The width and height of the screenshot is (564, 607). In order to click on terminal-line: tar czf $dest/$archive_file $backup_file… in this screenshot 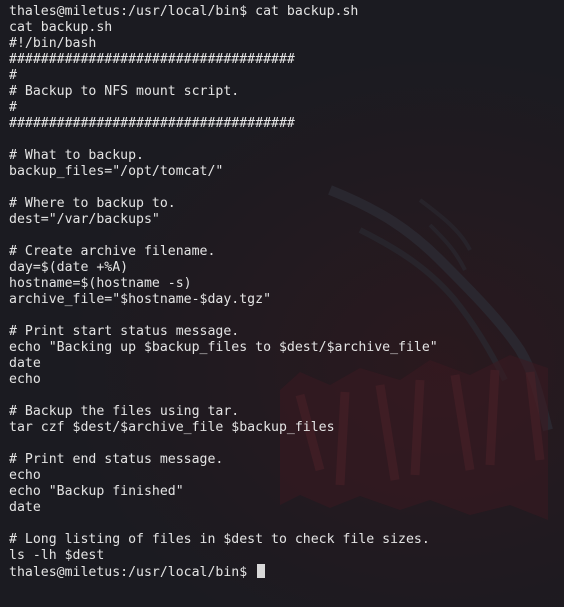, I will do `click(172, 427)`.